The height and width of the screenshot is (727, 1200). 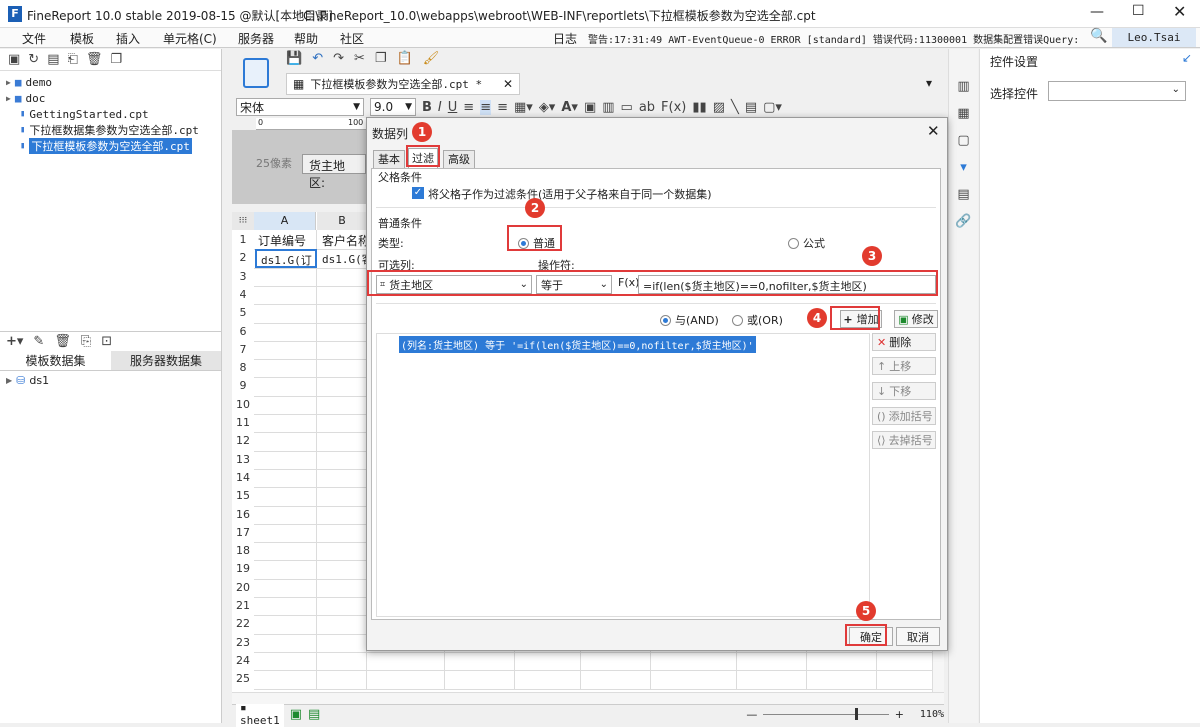 I want to click on param-label: 货主地区:, so click(x=334, y=172).